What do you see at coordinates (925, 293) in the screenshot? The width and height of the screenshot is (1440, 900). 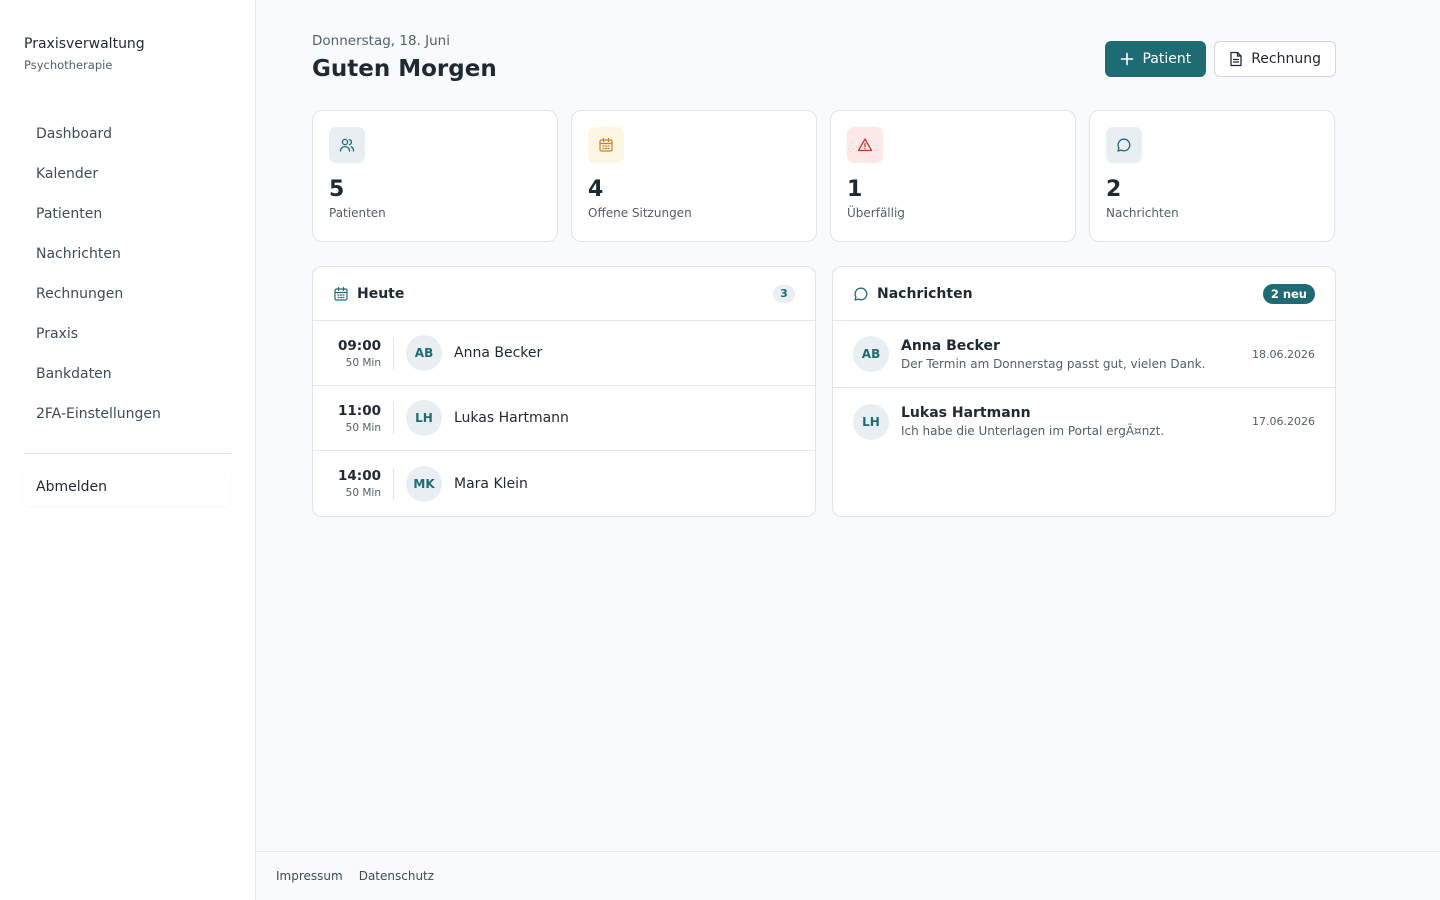 I see `messages-panel-title: Nachrichten` at bounding box center [925, 293].